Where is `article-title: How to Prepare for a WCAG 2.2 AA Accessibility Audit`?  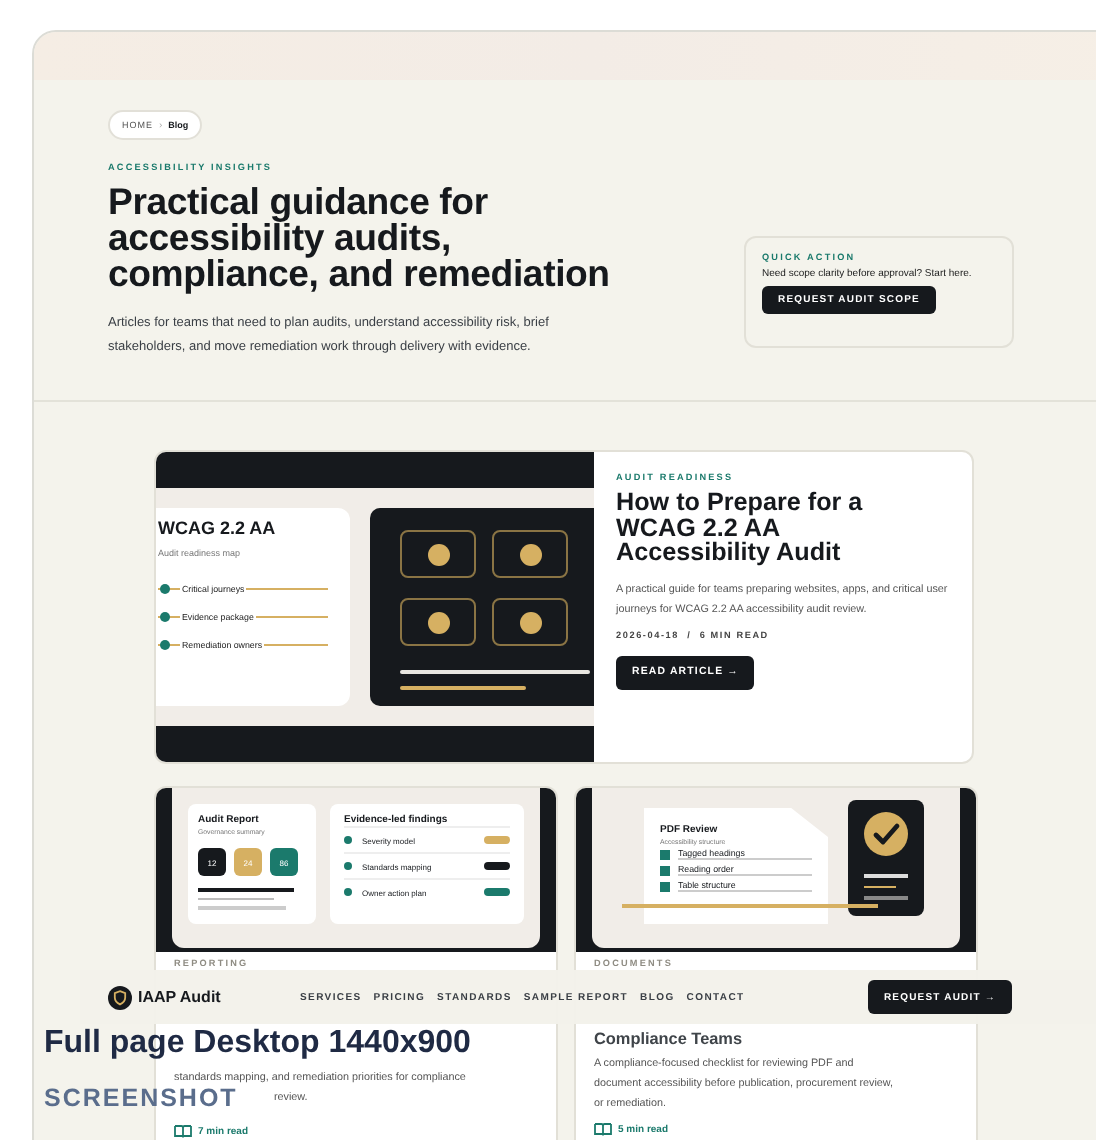
article-title: How to Prepare for a WCAG 2.2 AA Accessibility Audit is located at coordinates (740, 527).